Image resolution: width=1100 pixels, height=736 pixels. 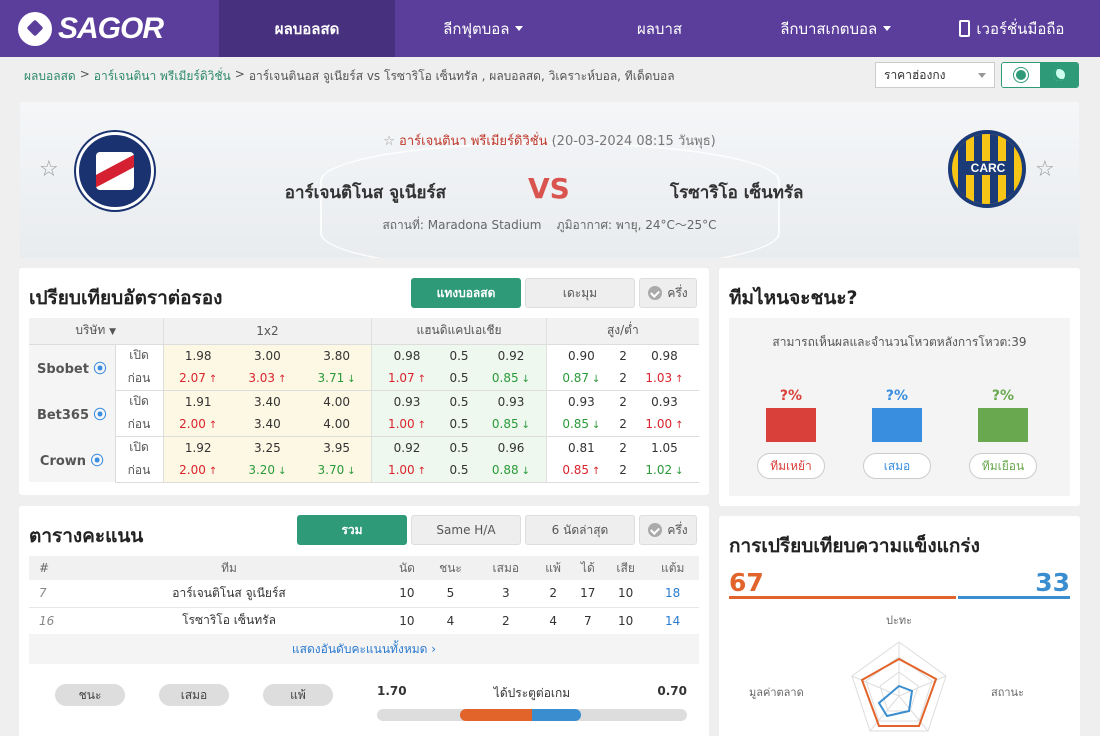 What do you see at coordinates (633, 141) in the screenshot?
I see `match-datetime: (20-03-2024 08:15 วันพุธ)` at bounding box center [633, 141].